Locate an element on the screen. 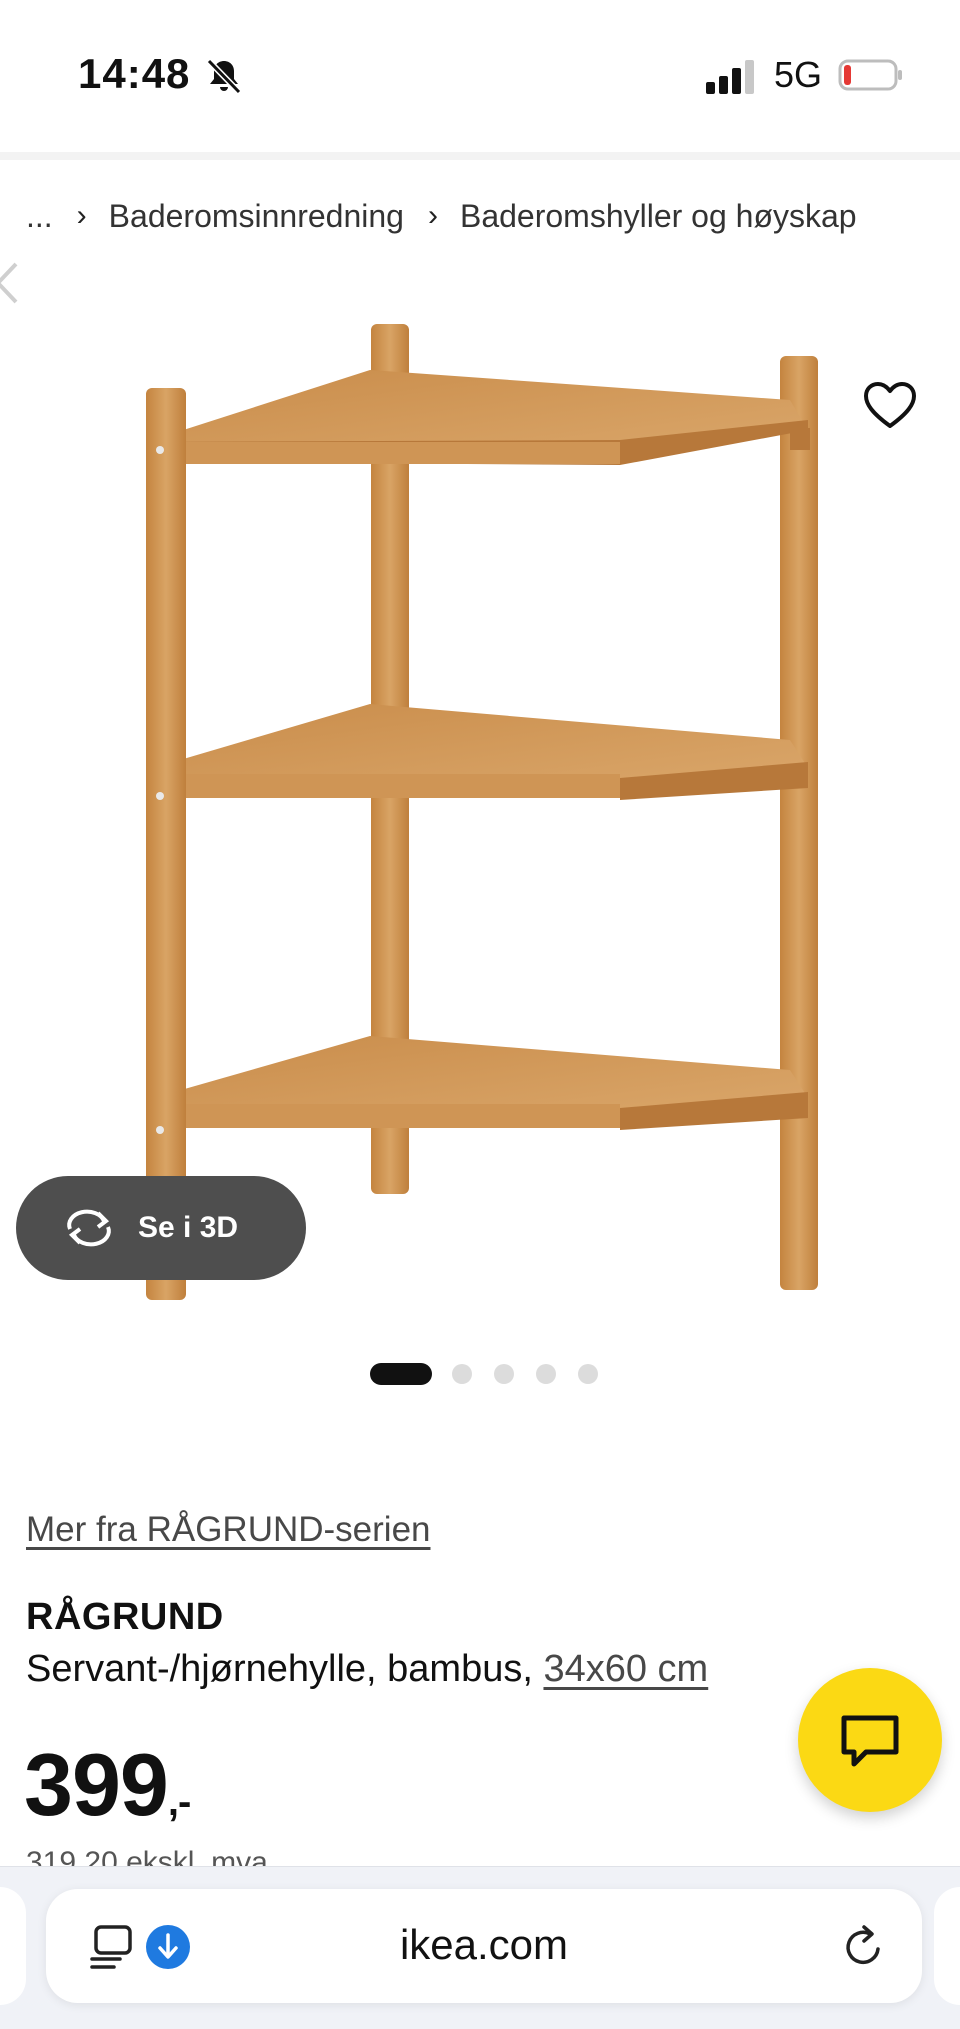 This screenshot has height=2029, width=960. image-carousel-indicator is located at coordinates (495, 1374).